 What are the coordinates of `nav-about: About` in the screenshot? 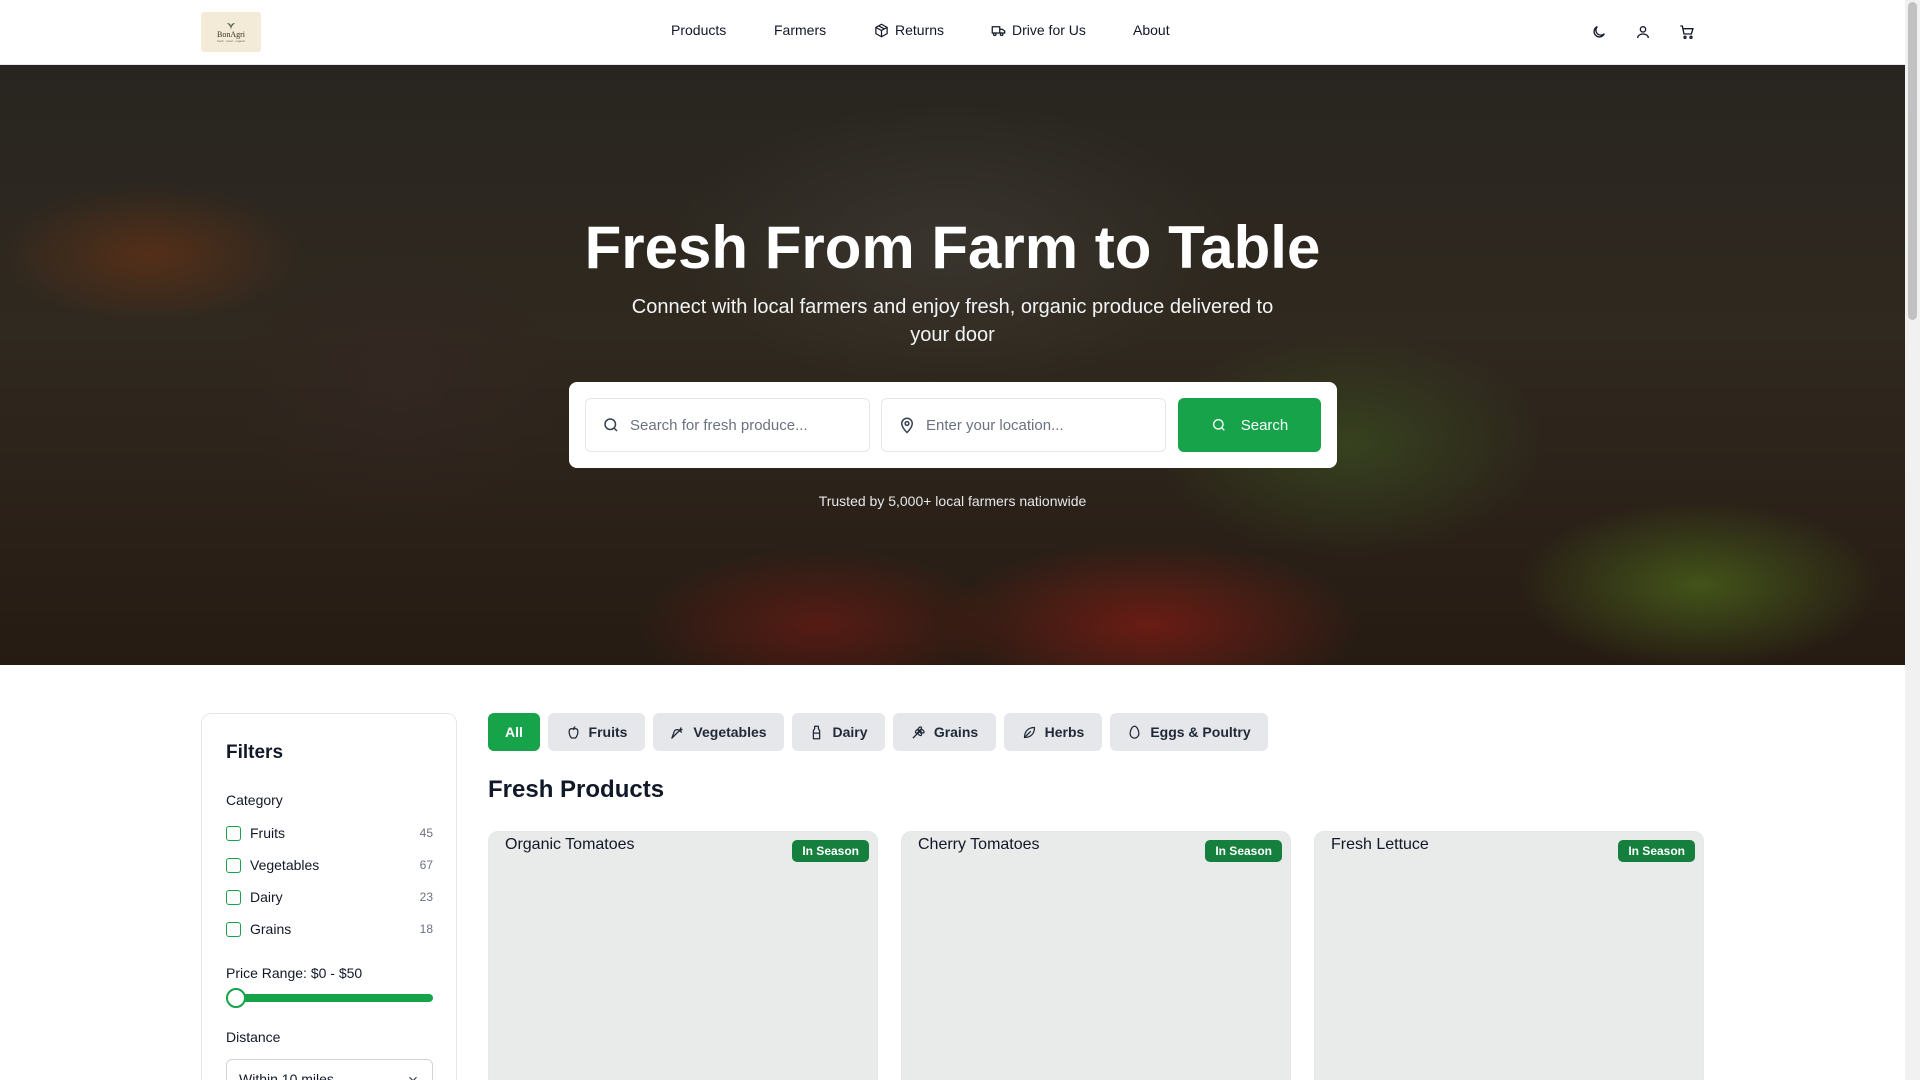 It's located at (1151, 30).